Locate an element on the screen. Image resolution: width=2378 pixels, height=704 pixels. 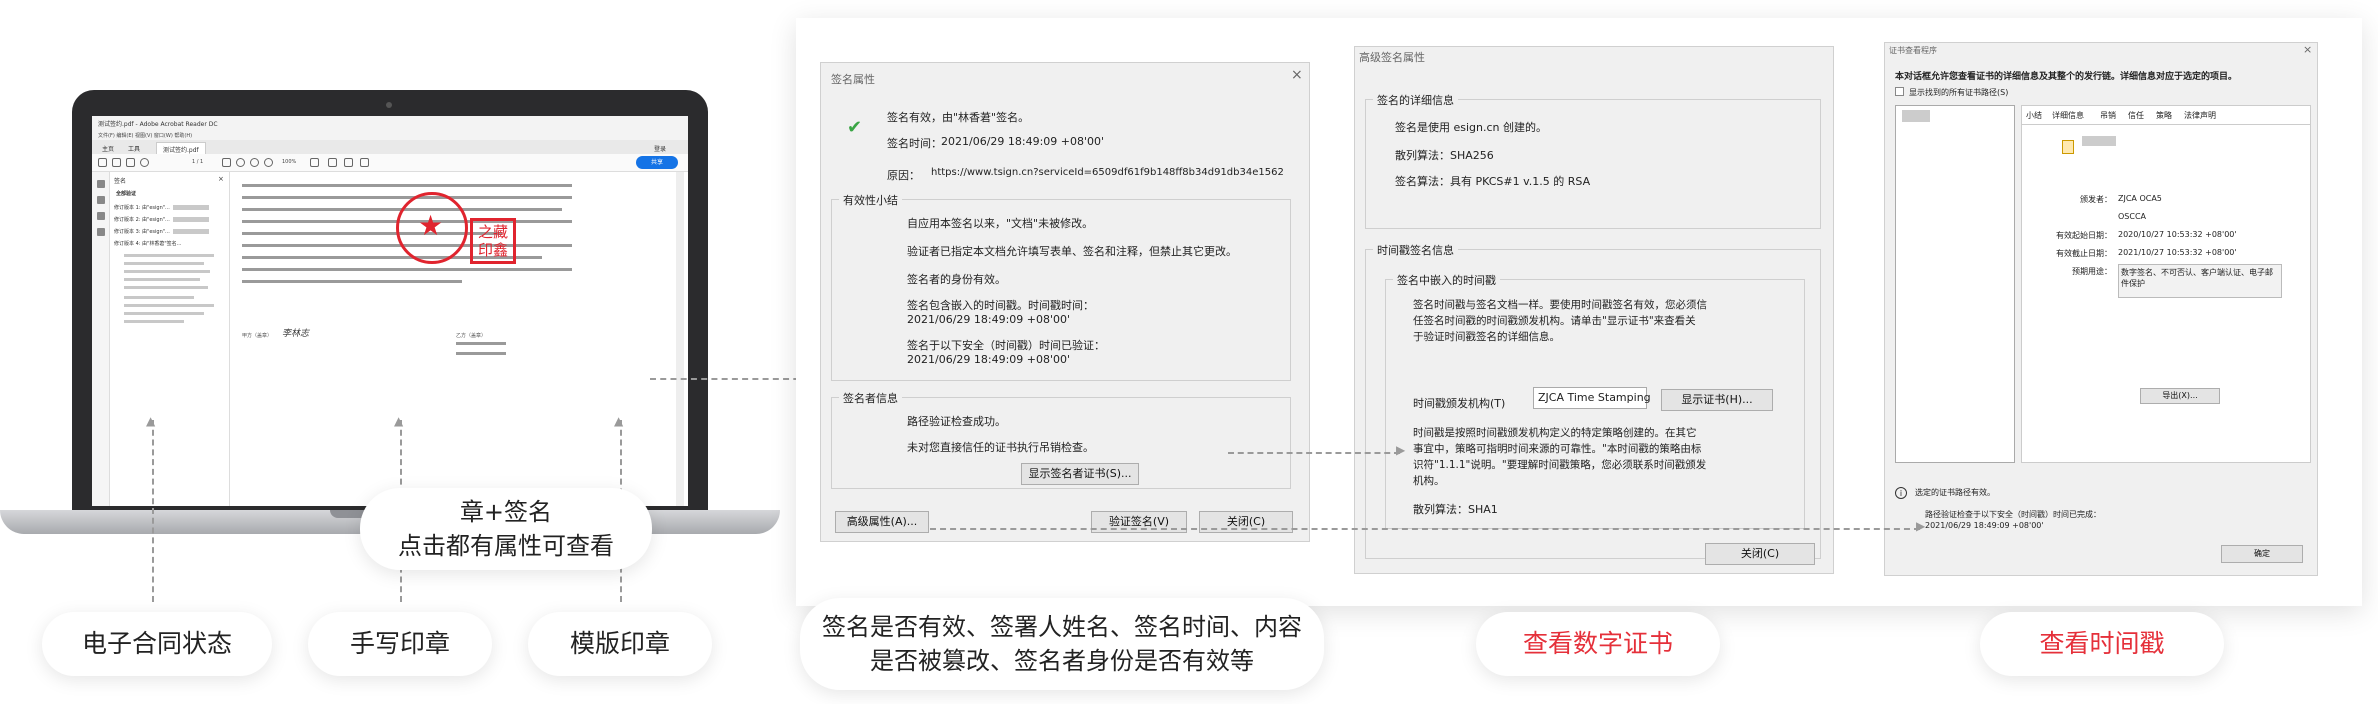
embedded-text: 签名时间戳与签名文档一样。要使用时间戳签名有效，您必须信 is located at coordinates (1560, 305).